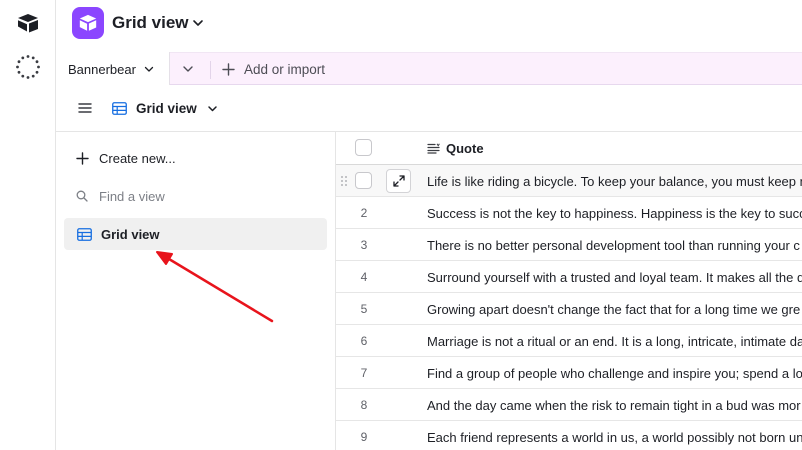 Image resolution: width=802 pixels, height=450 pixels. Describe the element at coordinates (363, 180) in the screenshot. I see `row-checkbox` at that location.